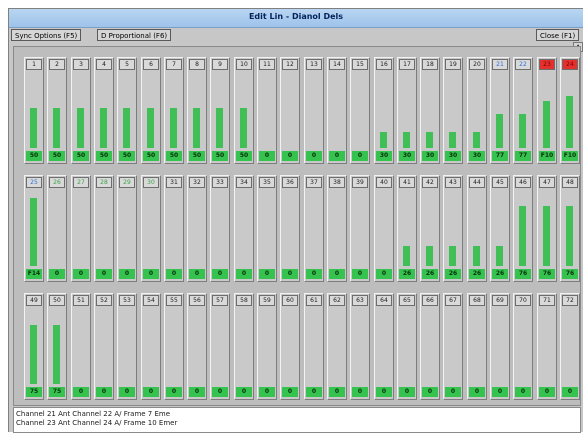 Image resolution: width=583 pixels, height=433 pixels. I want to click on channel-cell: 36 0, so click(290, 228).